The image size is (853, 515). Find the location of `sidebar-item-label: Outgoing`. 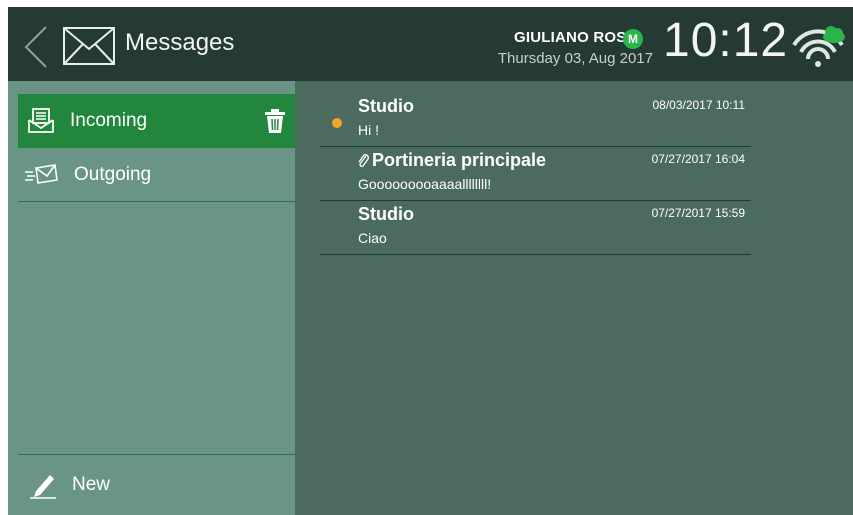

sidebar-item-label: Outgoing is located at coordinates (113, 174).